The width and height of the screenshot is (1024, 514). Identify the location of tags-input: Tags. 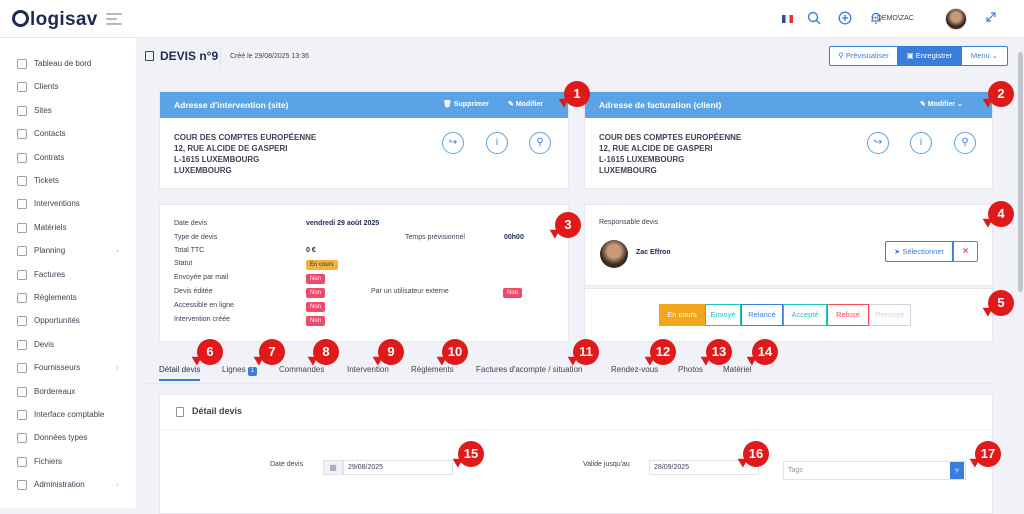
(874, 470).